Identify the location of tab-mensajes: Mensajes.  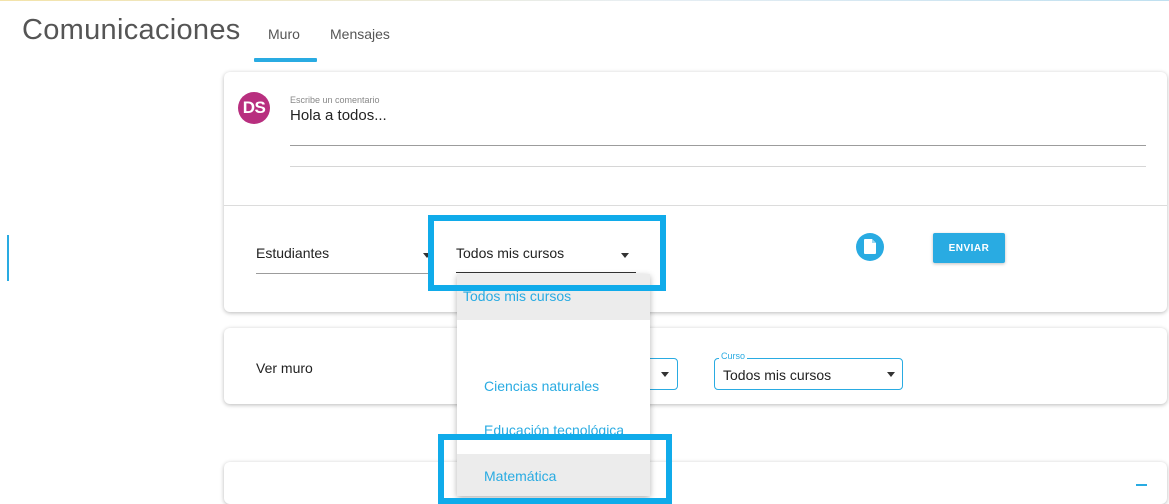
(360, 34).